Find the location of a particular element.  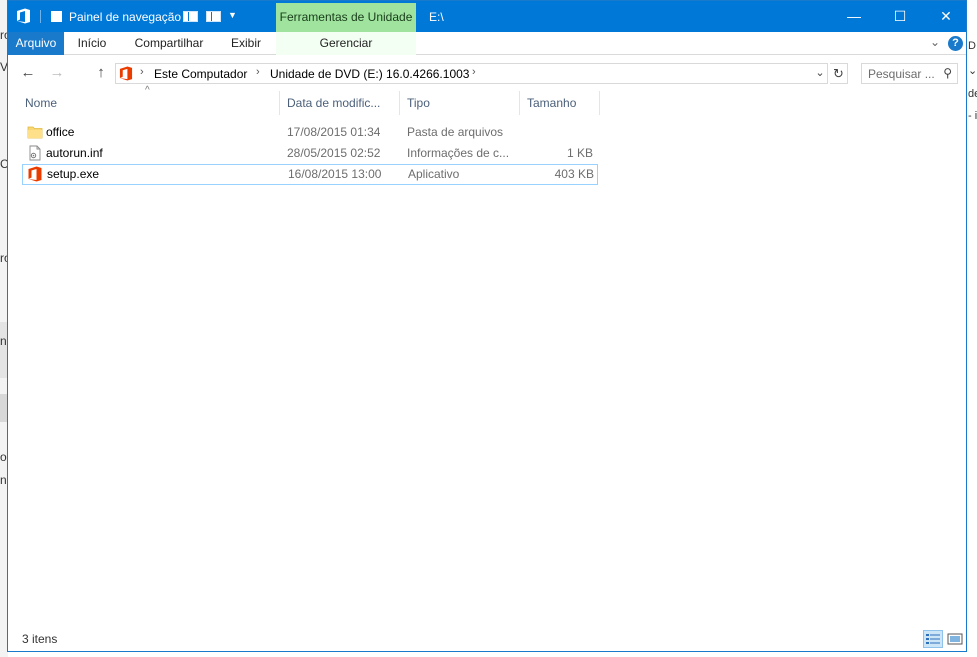

status-bar: 3 itens is located at coordinates (487, 639).